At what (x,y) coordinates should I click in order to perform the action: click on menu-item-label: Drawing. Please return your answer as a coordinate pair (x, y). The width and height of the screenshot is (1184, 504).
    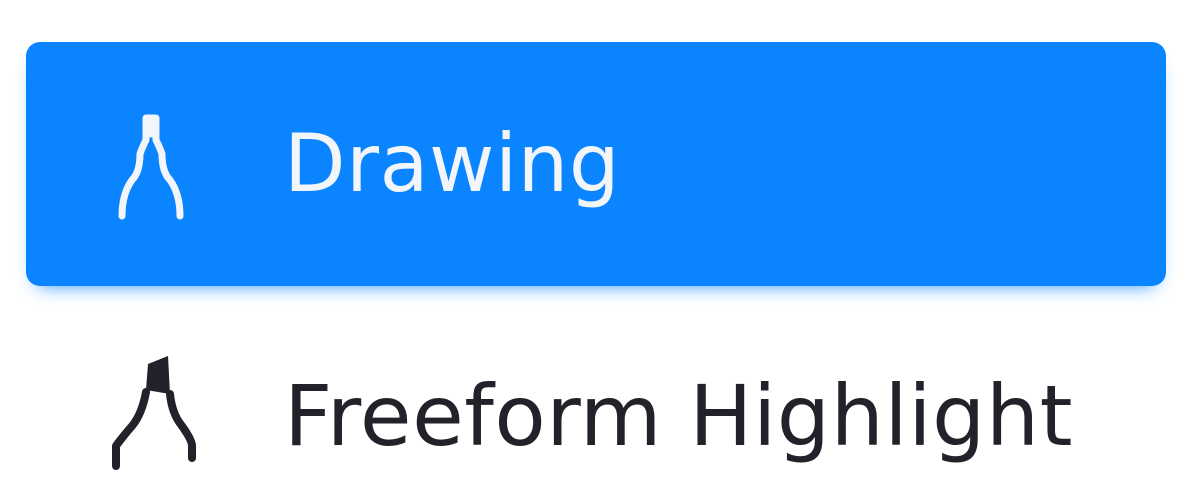
    Looking at the image, I should click on (452, 163).